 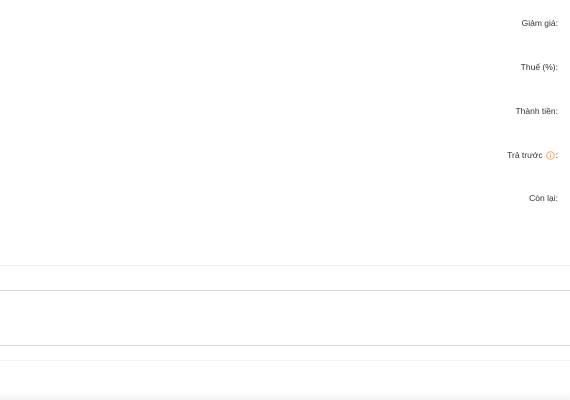 I want to click on prepaid-label: Trả trước, so click(x=525, y=155).